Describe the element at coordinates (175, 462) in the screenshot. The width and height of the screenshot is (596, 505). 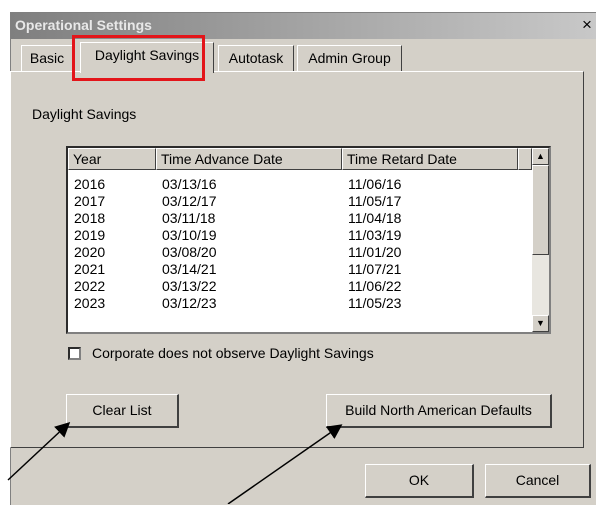
I see `annotation-arrows` at that location.